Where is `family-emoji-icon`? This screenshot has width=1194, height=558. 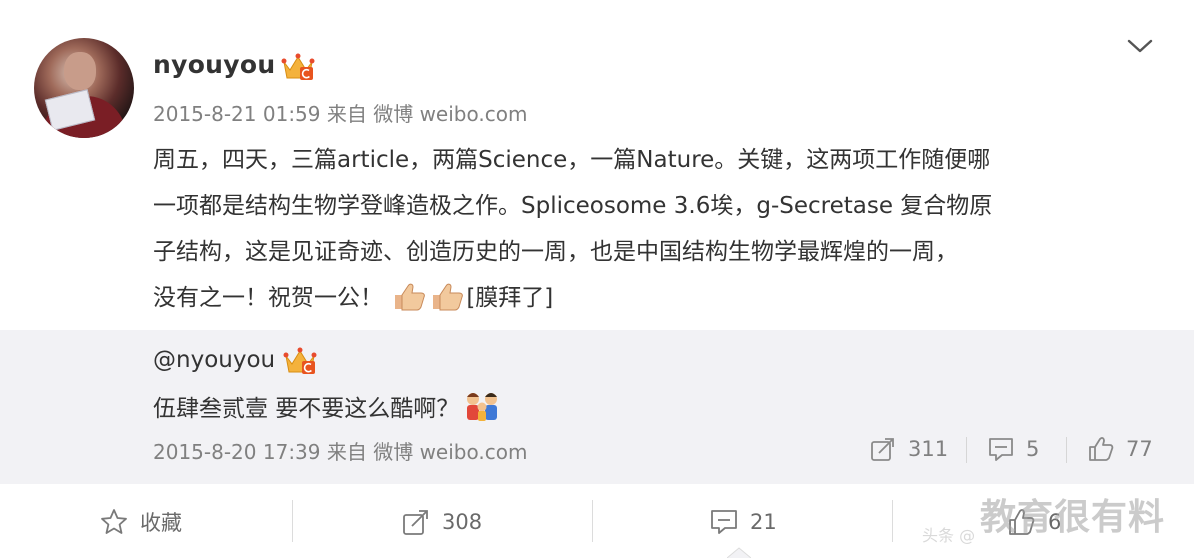
family-emoji-icon is located at coordinates (482, 407).